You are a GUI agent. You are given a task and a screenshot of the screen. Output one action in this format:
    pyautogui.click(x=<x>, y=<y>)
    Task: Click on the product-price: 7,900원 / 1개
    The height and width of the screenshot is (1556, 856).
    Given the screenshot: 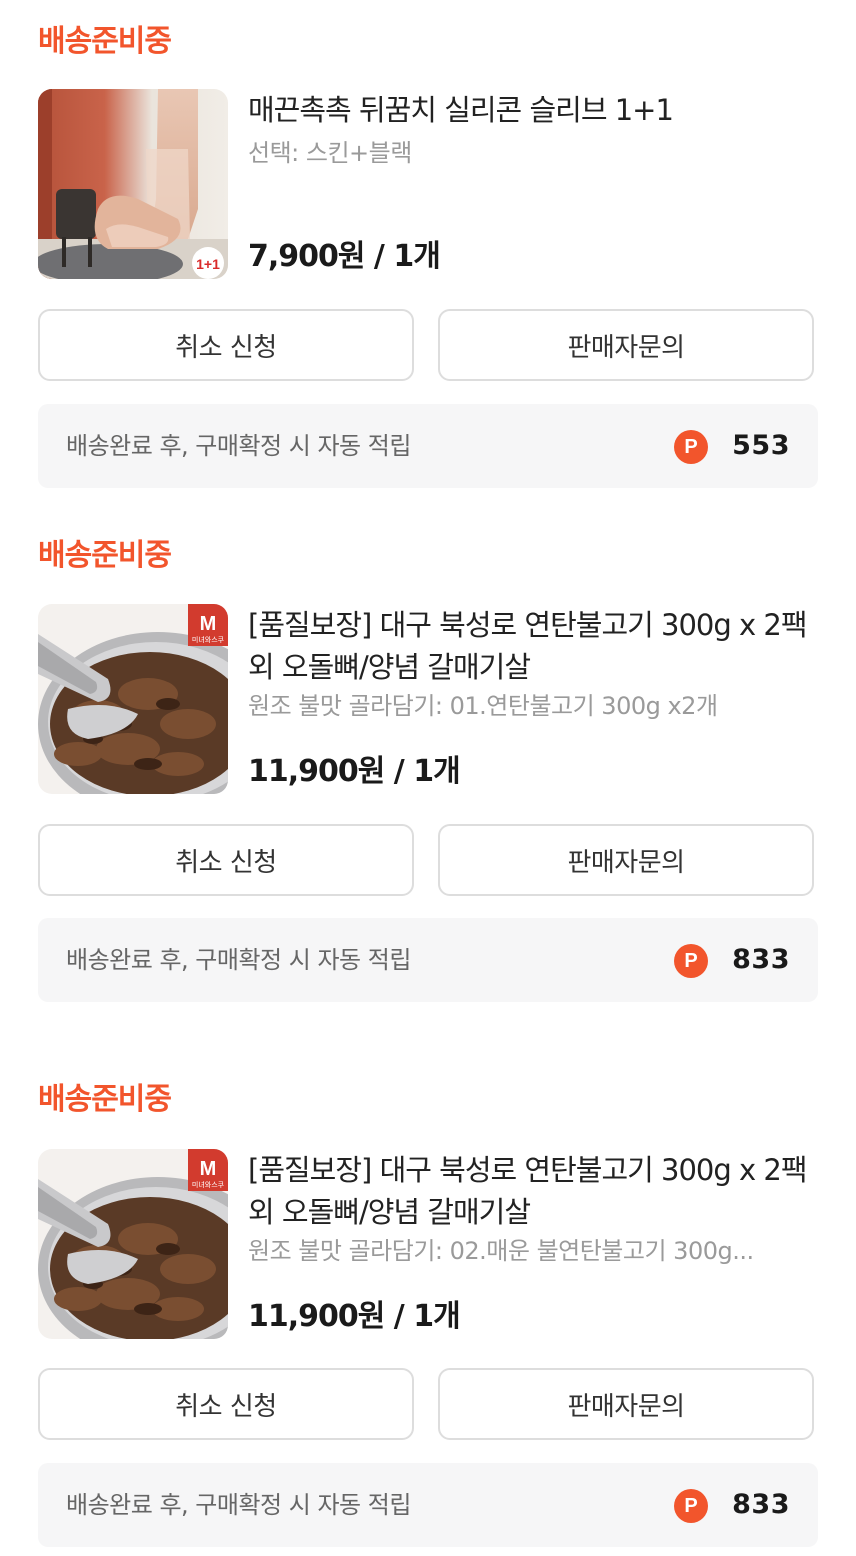 What is the action you would take?
    pyautogui.click(x=344, y=256)
    